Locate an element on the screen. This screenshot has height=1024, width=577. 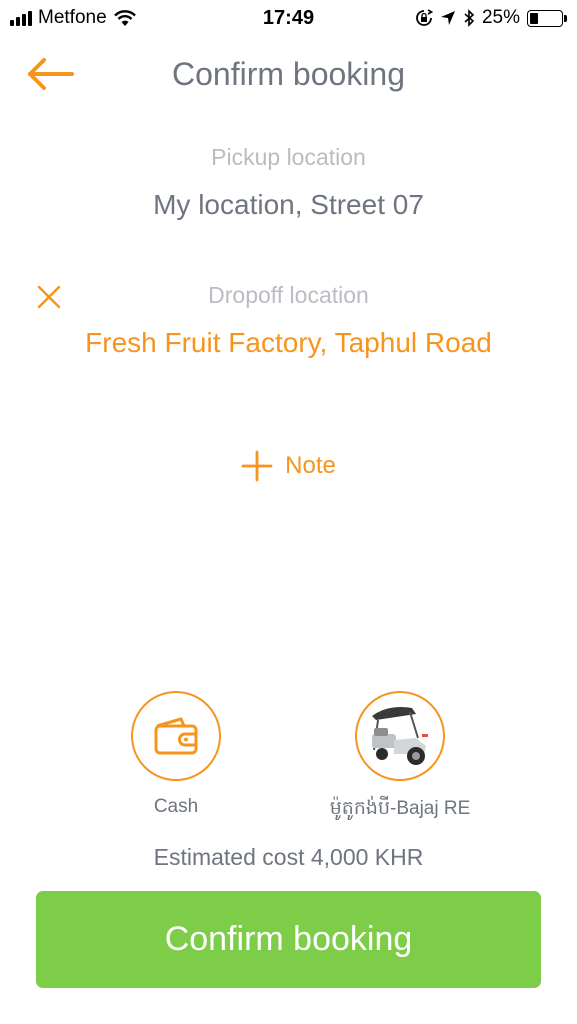
status-right: 25% is located at coordinates (491, 18).